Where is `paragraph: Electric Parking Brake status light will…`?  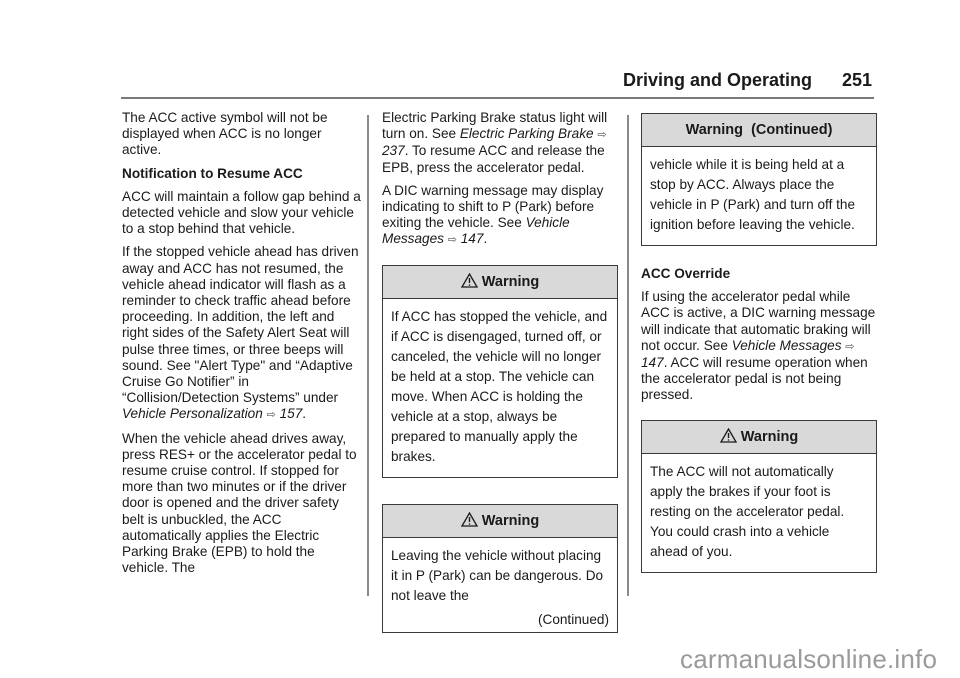
paragraph: Electric Parking Brake status light will… is located at coordinates (495, 142).